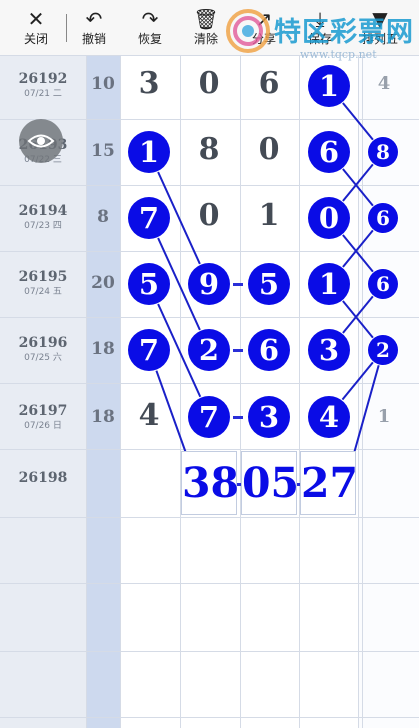 The width and height of the screenshot is (419, 728). Describe the element at coordinates (320, 19) in the screenshot. I see `download-icon: ⤓` at that location.